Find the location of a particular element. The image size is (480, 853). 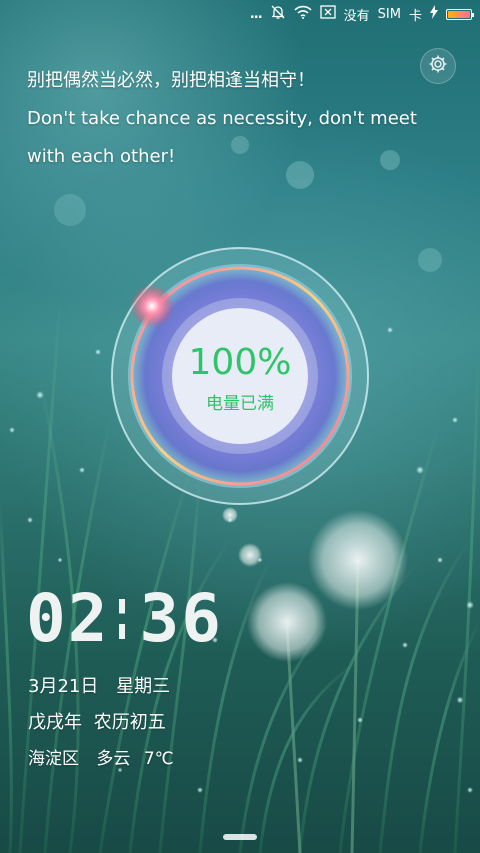

lunar-year: 戊戌年 is located at coordinates (55, 722).